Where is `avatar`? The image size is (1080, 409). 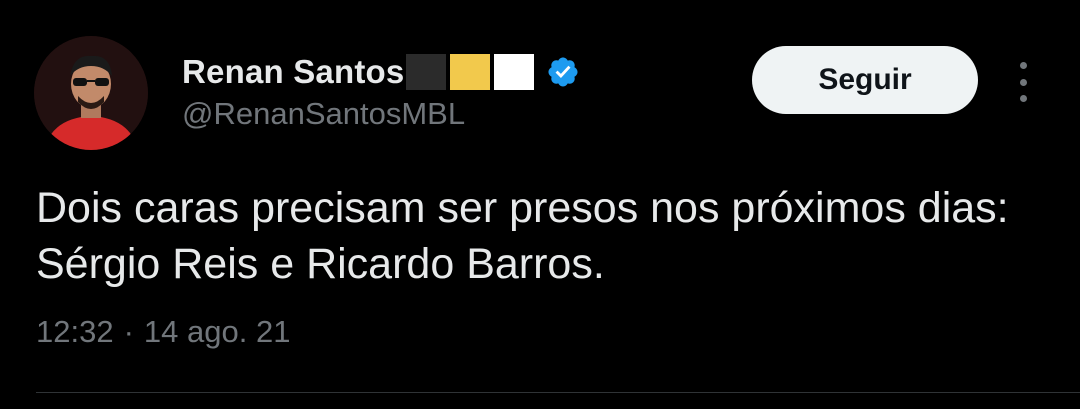
avatar is located at coordinates (91, 93).